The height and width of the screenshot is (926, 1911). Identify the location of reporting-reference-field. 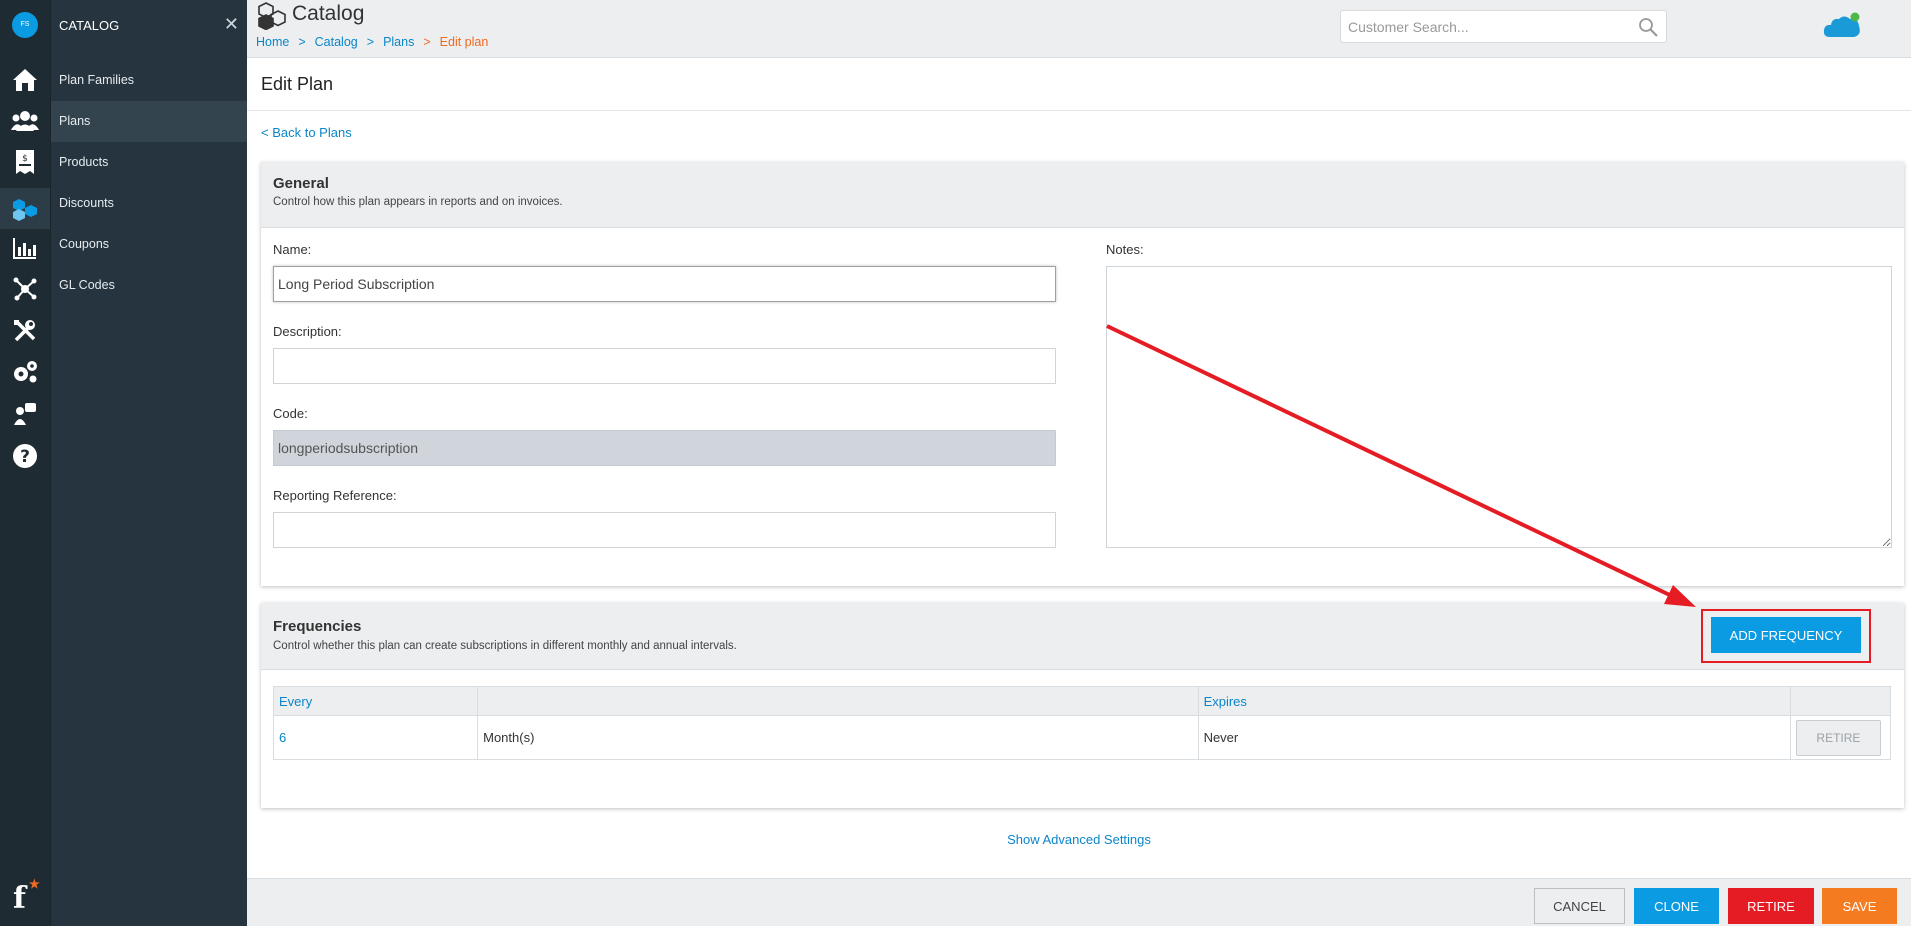
(664, 530).